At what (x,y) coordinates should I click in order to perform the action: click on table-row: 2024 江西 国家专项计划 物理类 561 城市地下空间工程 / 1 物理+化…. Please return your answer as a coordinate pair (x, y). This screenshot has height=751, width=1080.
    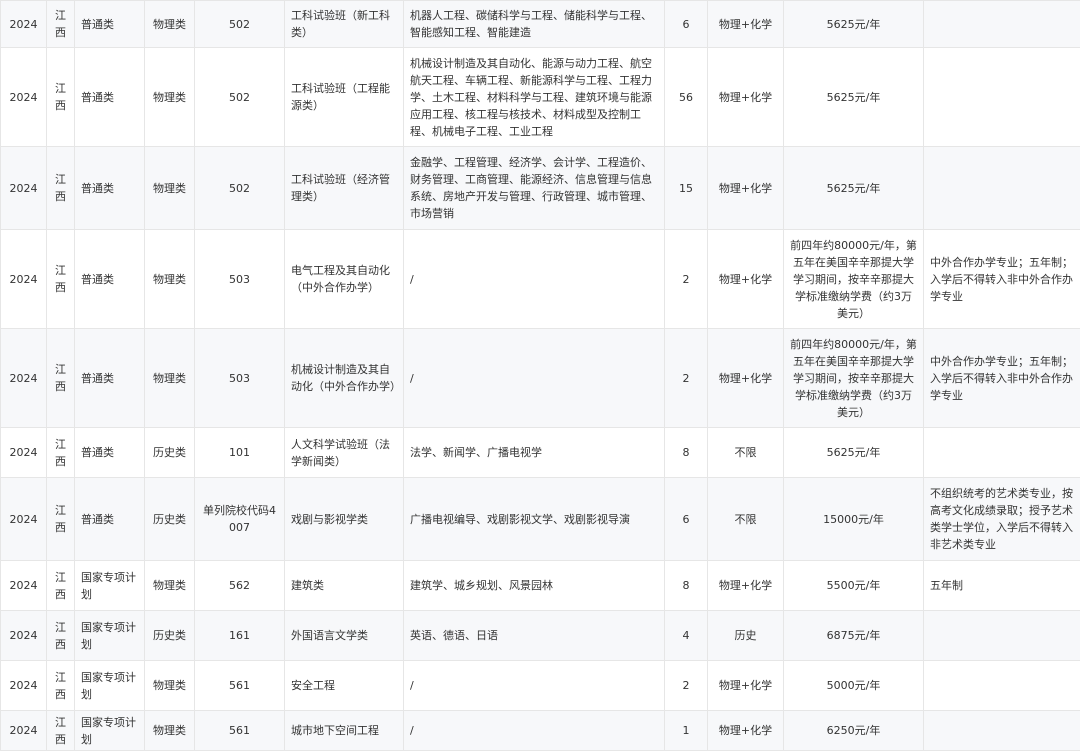
    Looking at the image, I should click on (540, 730).